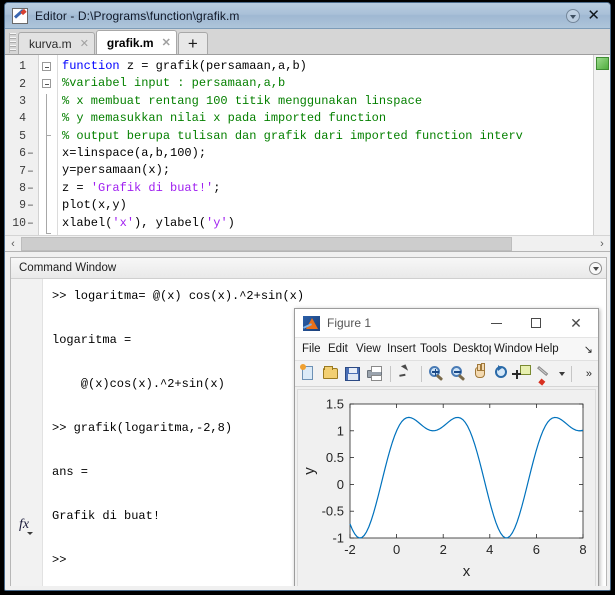 This screenshot has height=595, width=615. What do you see at coordinates (590, 349) in the screenshot?
I see `menu-overflow-icon: ↘` at bounding box center [590, 349].